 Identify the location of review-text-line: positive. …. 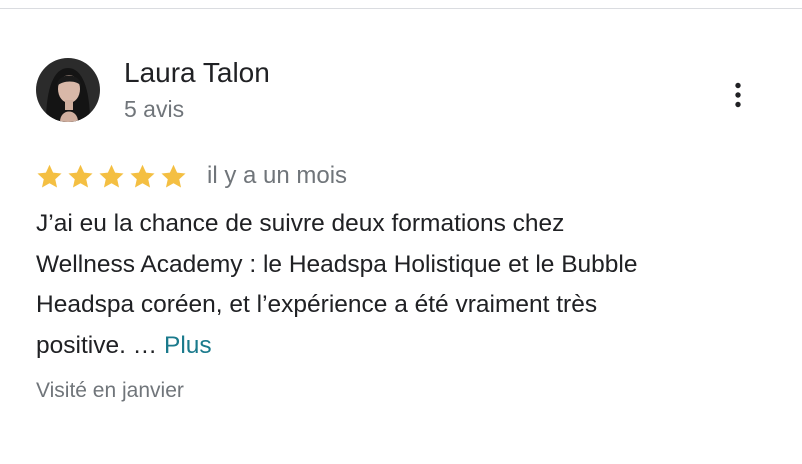
(97, 345).